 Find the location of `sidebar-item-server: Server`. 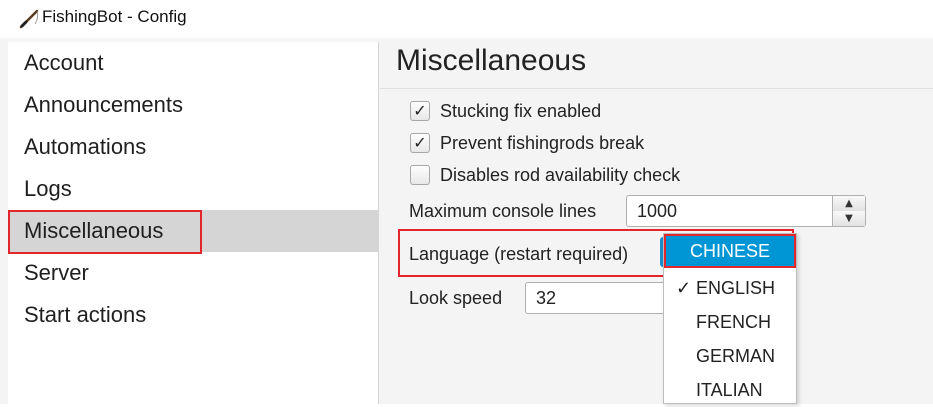

sidebar-item-server: Server is located at coordinates (193, 273).